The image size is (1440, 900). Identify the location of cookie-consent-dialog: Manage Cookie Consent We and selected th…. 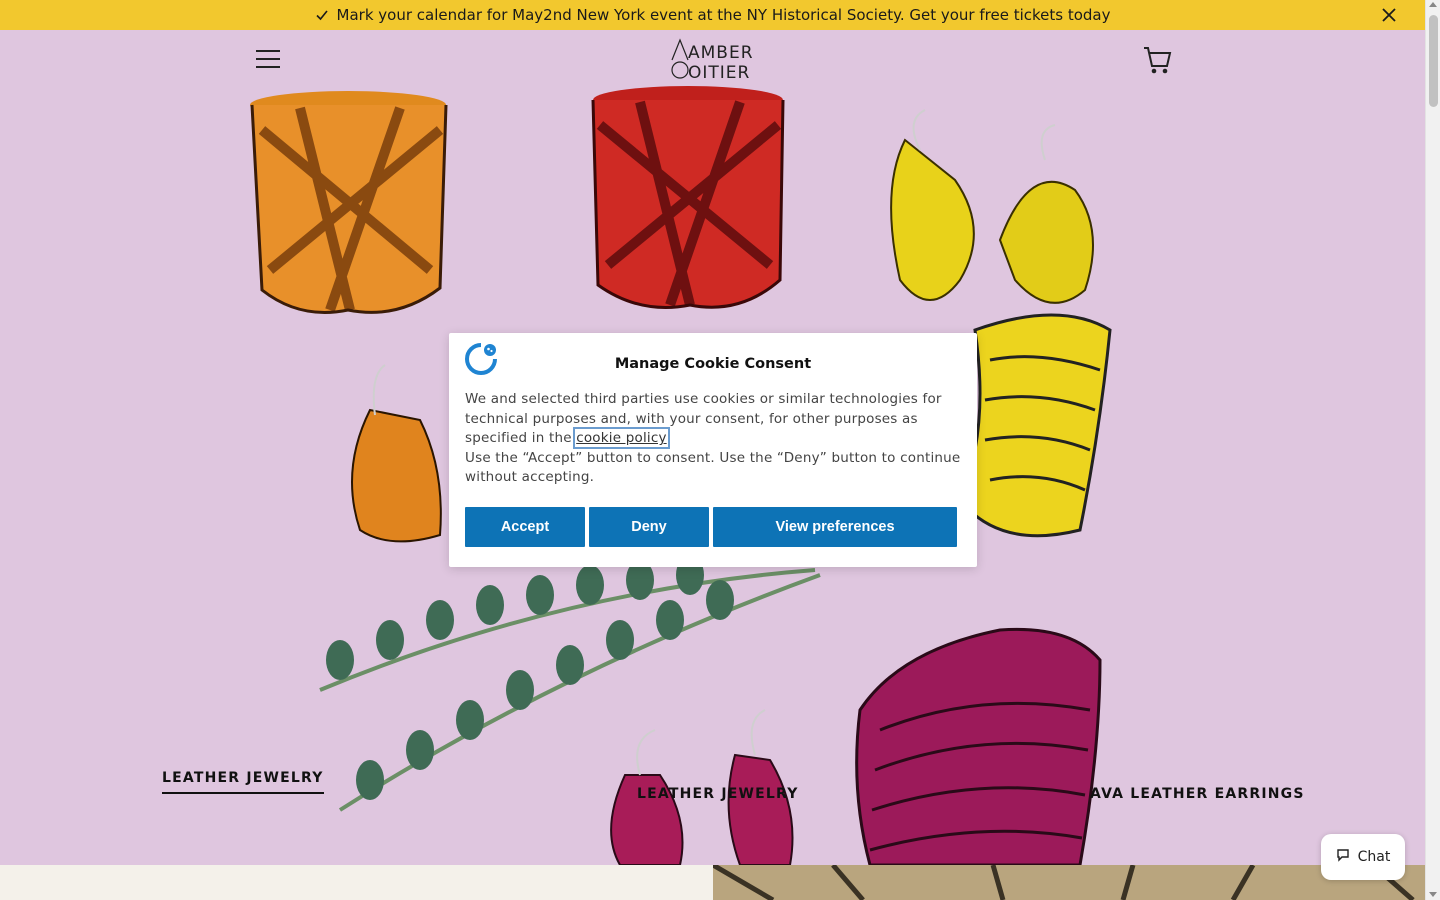
(713, 450).